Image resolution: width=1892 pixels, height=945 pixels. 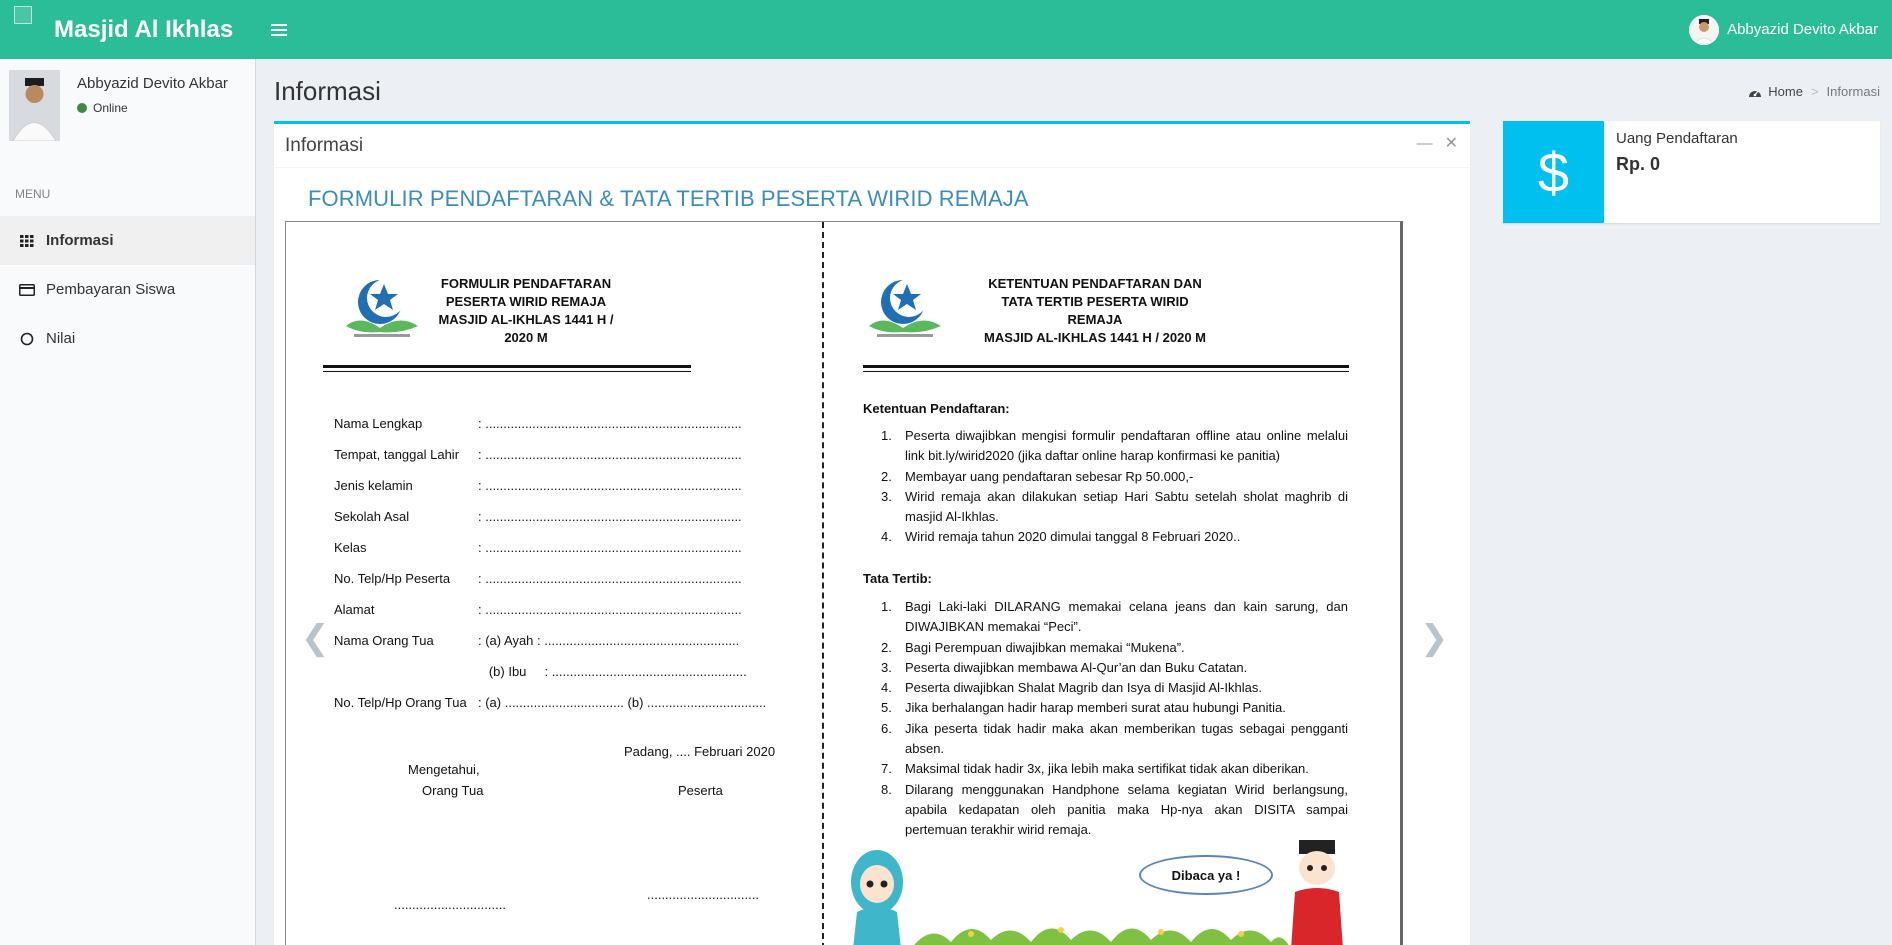 What do you see at coordinates (1437, 144) in the screenshot?
I see `box-tools: — ✕` at bounding box center [1437, 144].